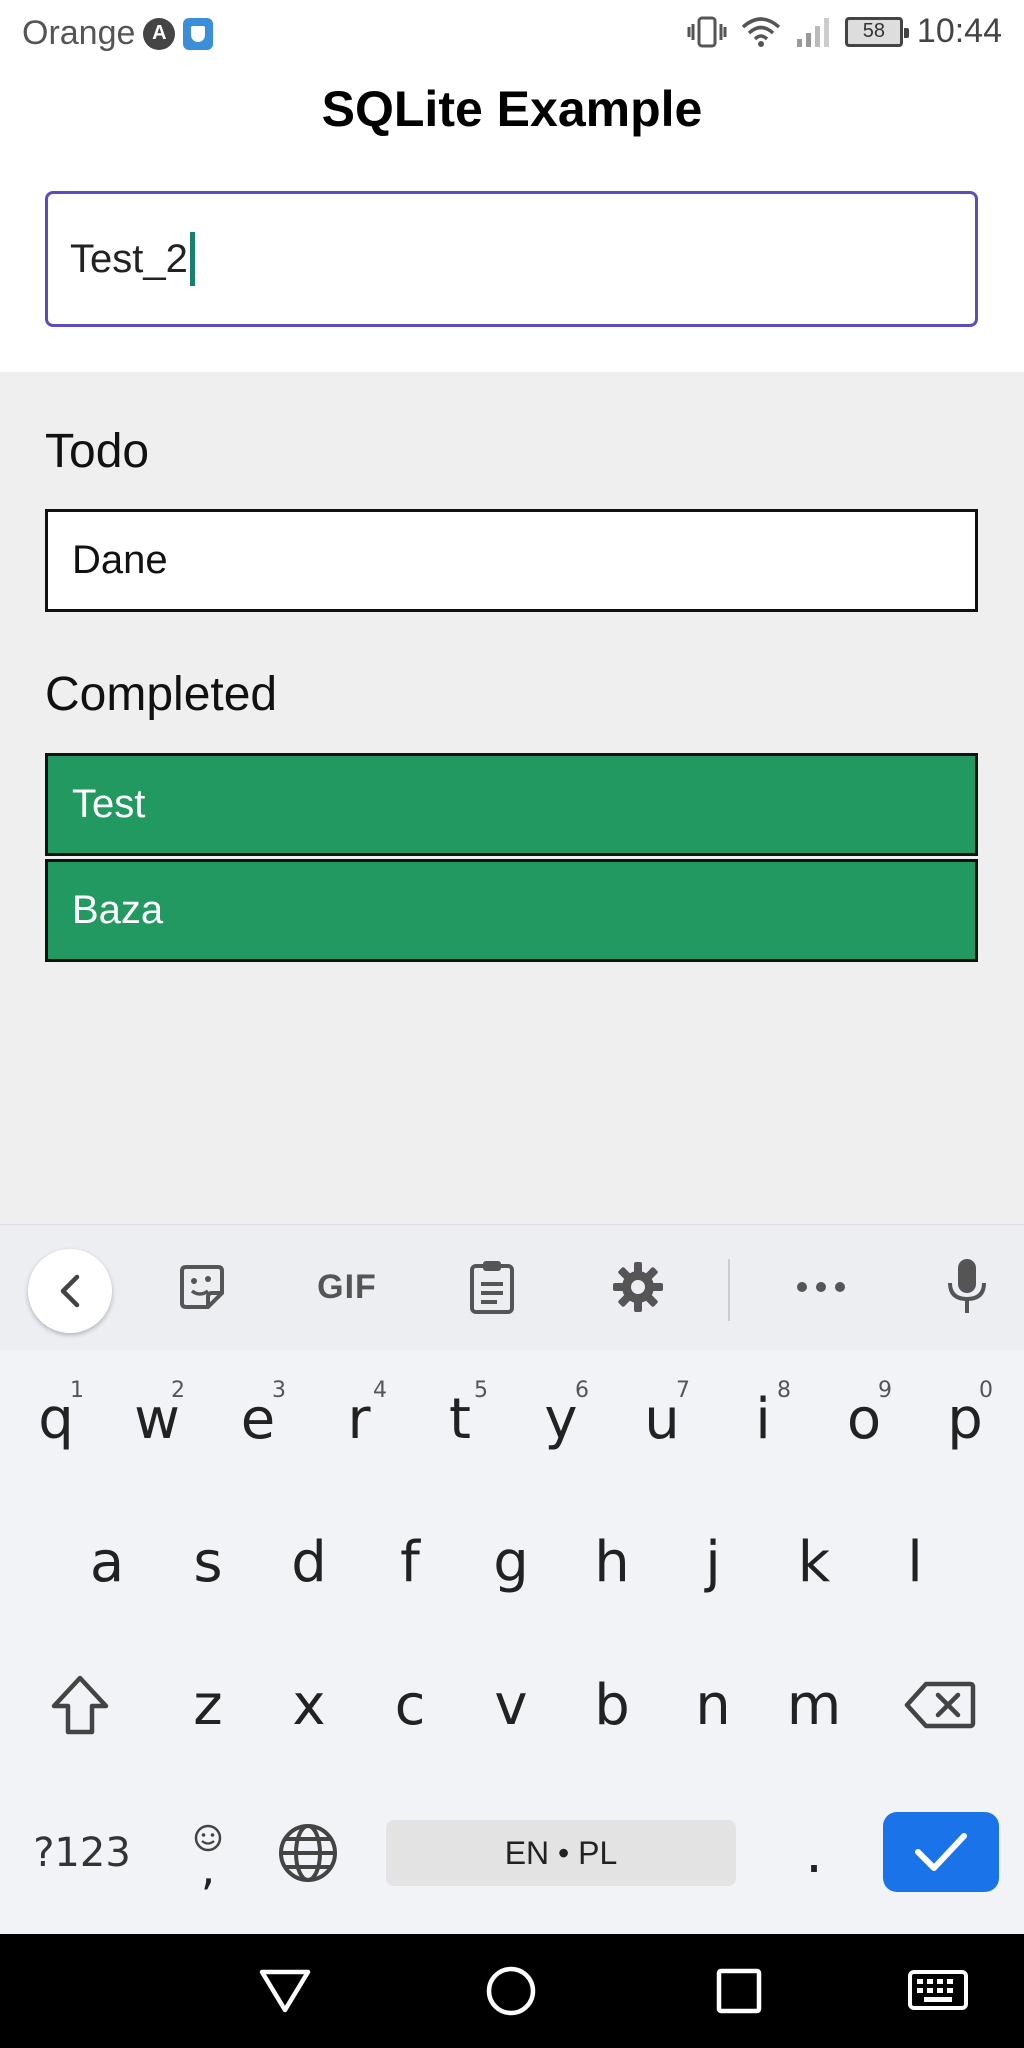  Describe the element at coordinates (915, 1562) in the screenshot. I see `key-l: l` at that location.